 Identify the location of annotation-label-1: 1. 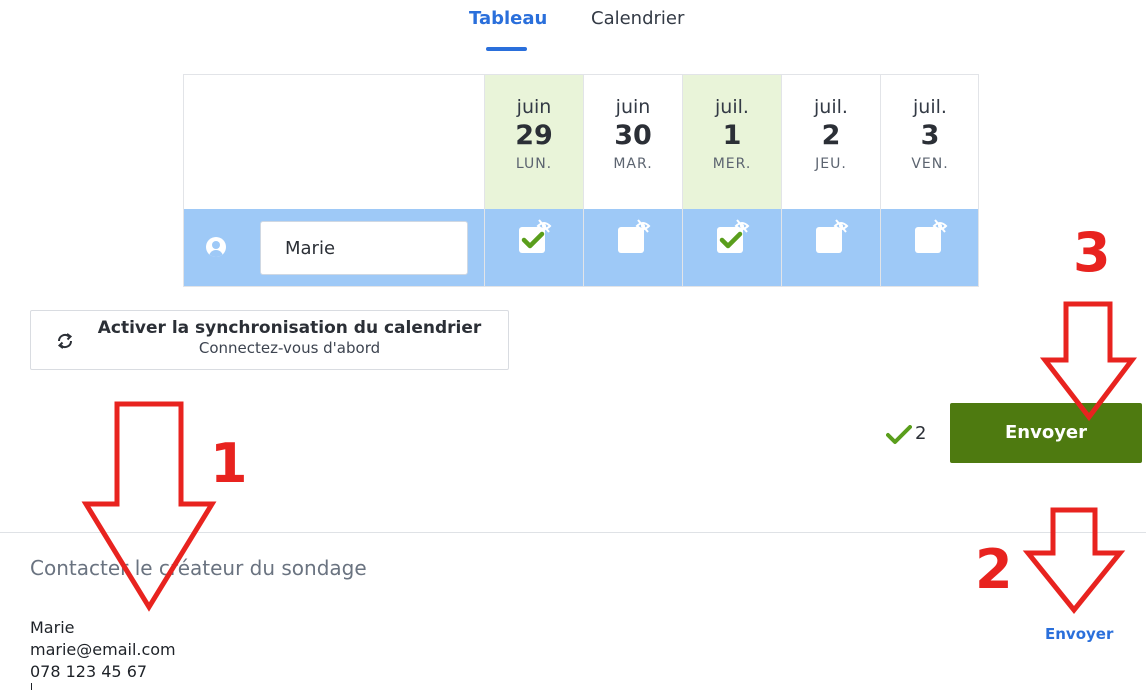
(229, 463).